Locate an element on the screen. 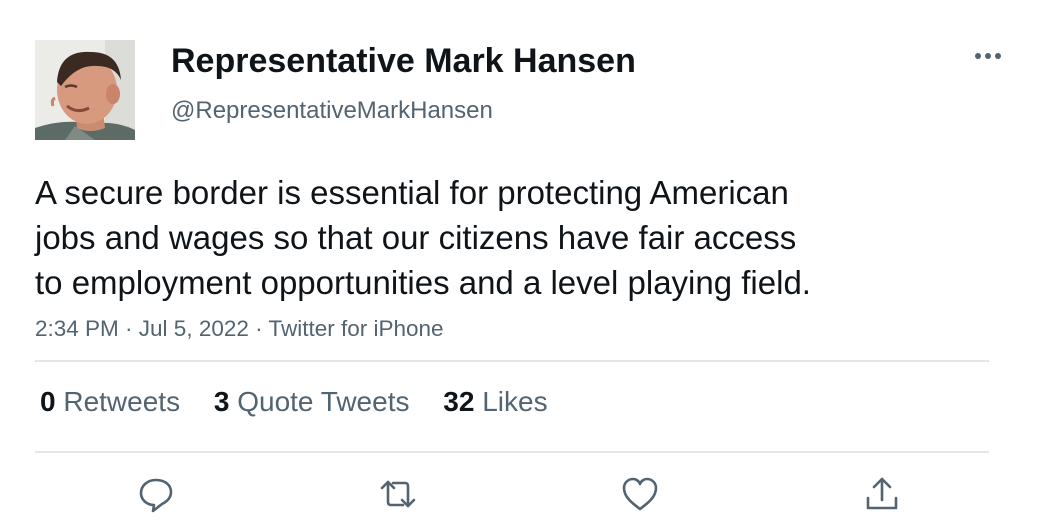 The image size is (1050, 525). engagement-stats: 0 Retweets 3 Quote Tweets 32 Likes is located at coordinates (307, 402).